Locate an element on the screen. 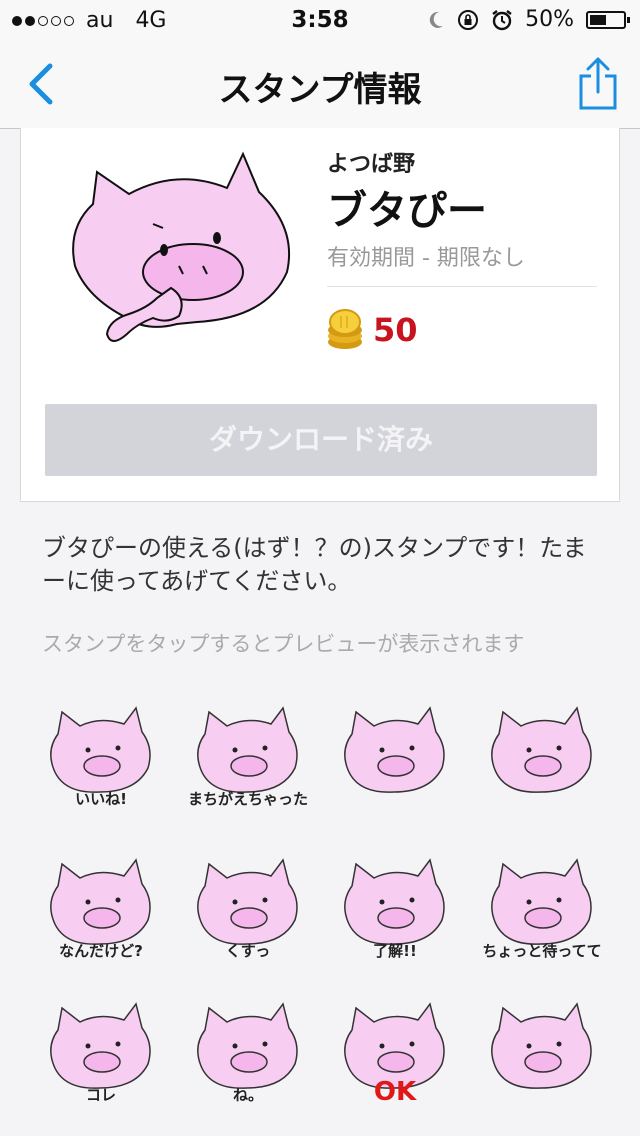  battery-percent: 50% is located at coordinates (549, 19).